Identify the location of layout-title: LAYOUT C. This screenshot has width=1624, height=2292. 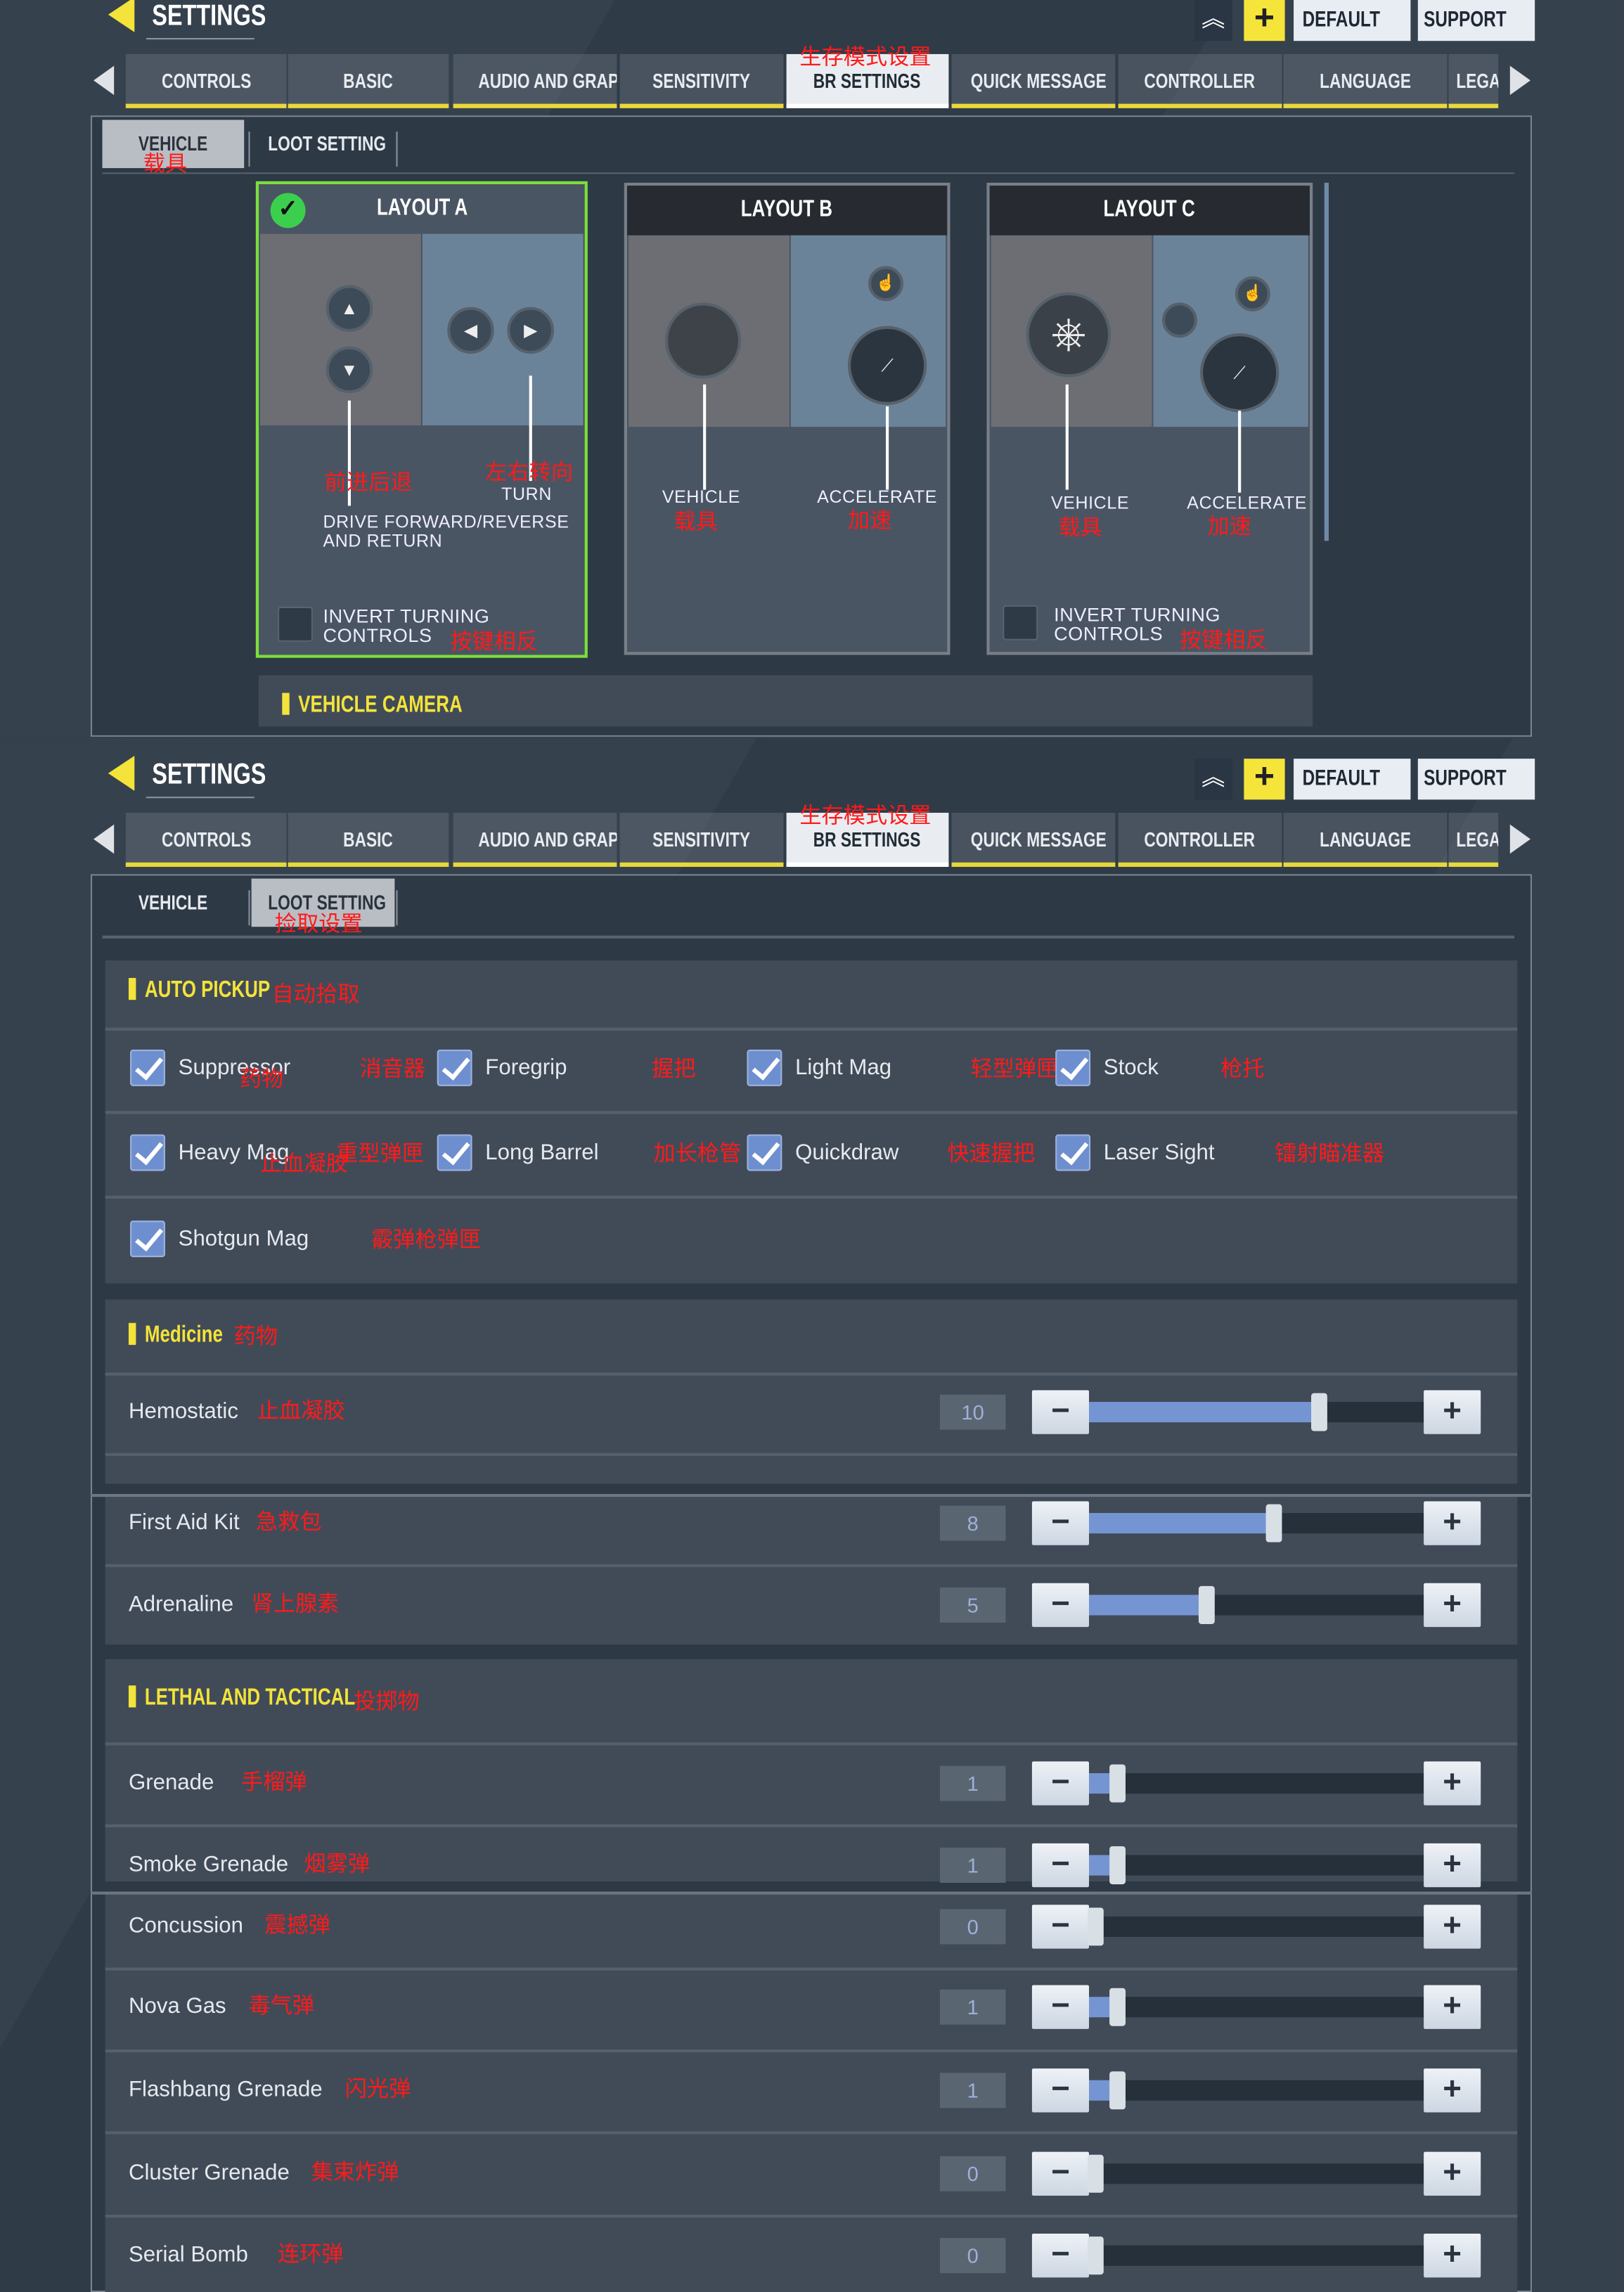
(1149, 211).